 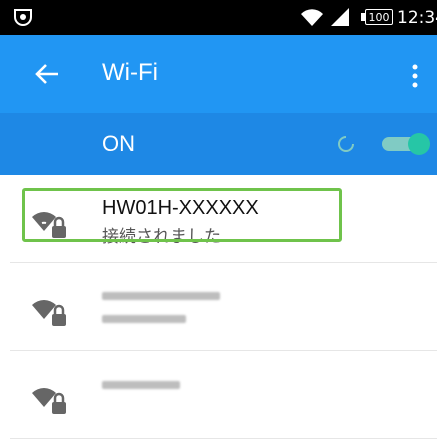 What do you see at coordinates (415, 76) in the screenshot?
I see `overflow-menu-icon` at bounding box center [415, 76].